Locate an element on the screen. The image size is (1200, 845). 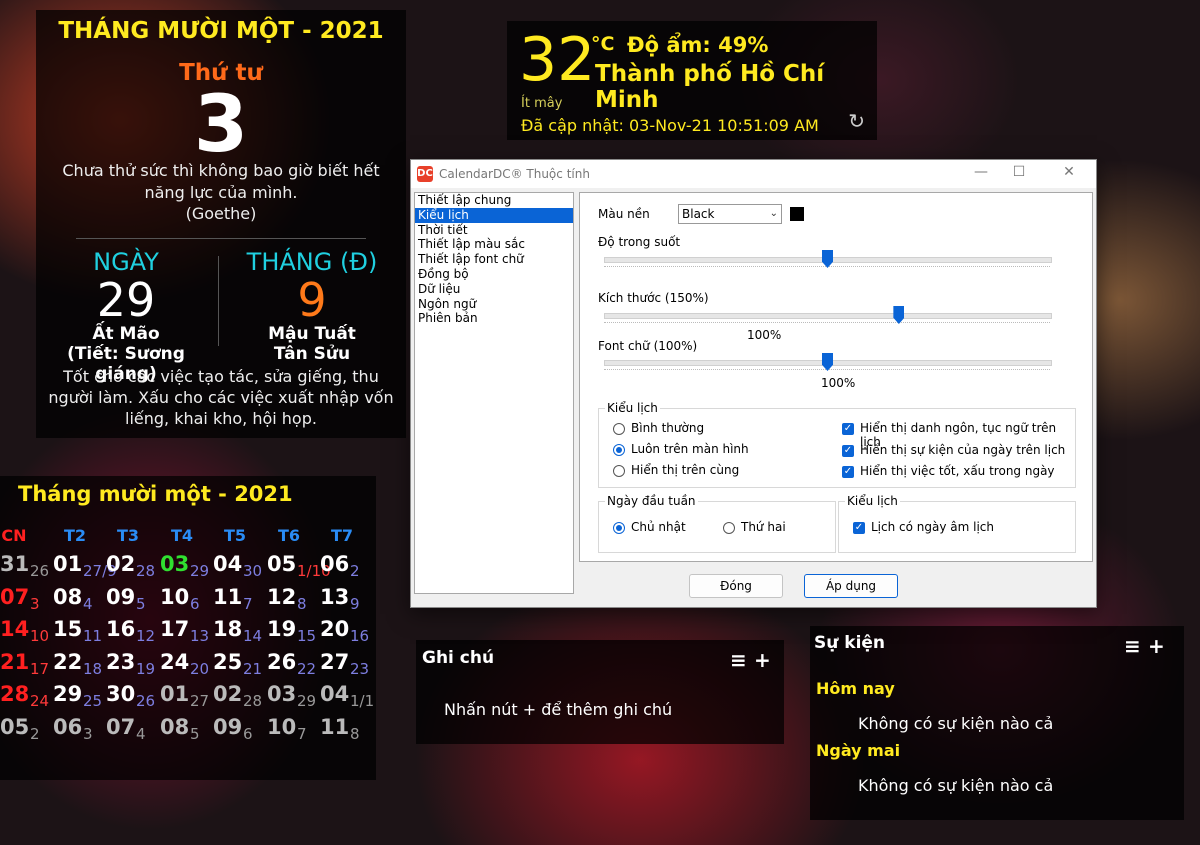
calendar-day-cell: 23 19 is located at coordinates (132, 666).